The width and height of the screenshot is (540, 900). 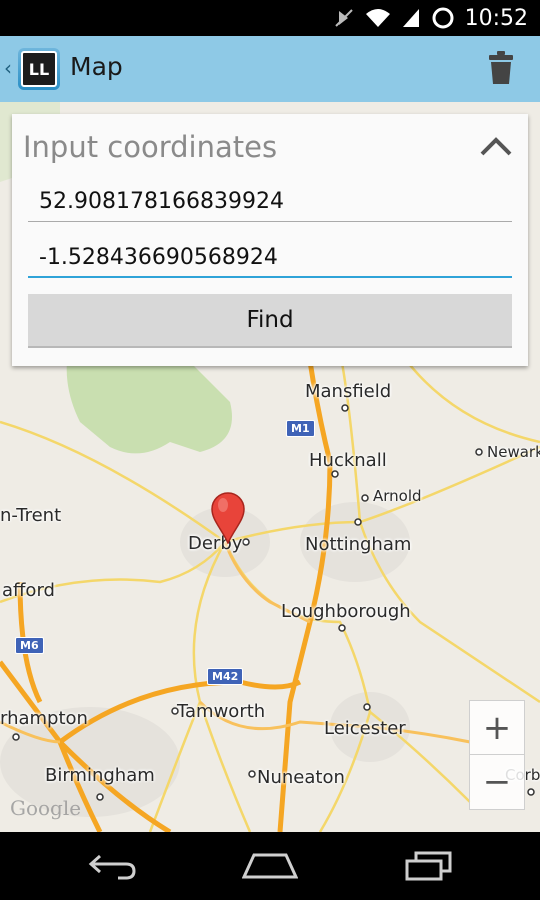 What do you see at coordinates (497, 781) in the screenshot?
I see `zoom-out-button: −` at bounding box center [497, 781].